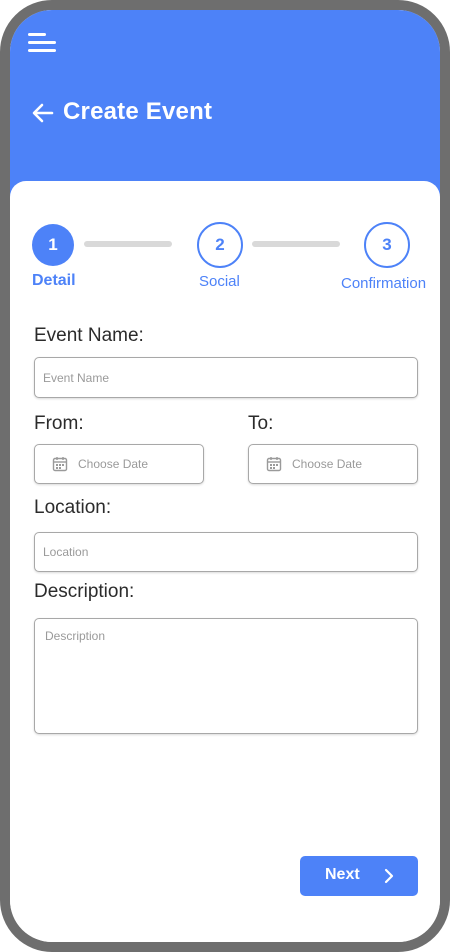  What do you see at coordinates (389, 876) in the screenshot?
I see `chevron-right-icon` at bounding box center [389, 876].